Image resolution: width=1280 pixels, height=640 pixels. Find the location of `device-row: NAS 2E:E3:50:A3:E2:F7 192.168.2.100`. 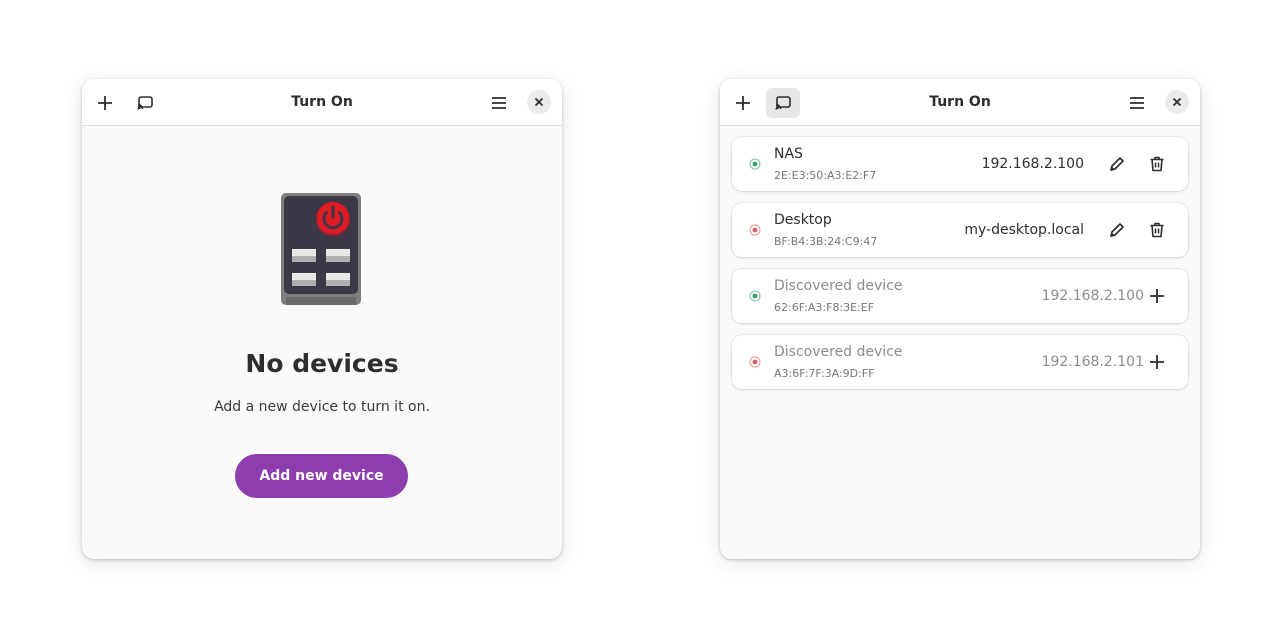

device-row: NAS 2E:E3:50:A3:E2:F7 192.168.2.100 is located at coordinates (960, 164).